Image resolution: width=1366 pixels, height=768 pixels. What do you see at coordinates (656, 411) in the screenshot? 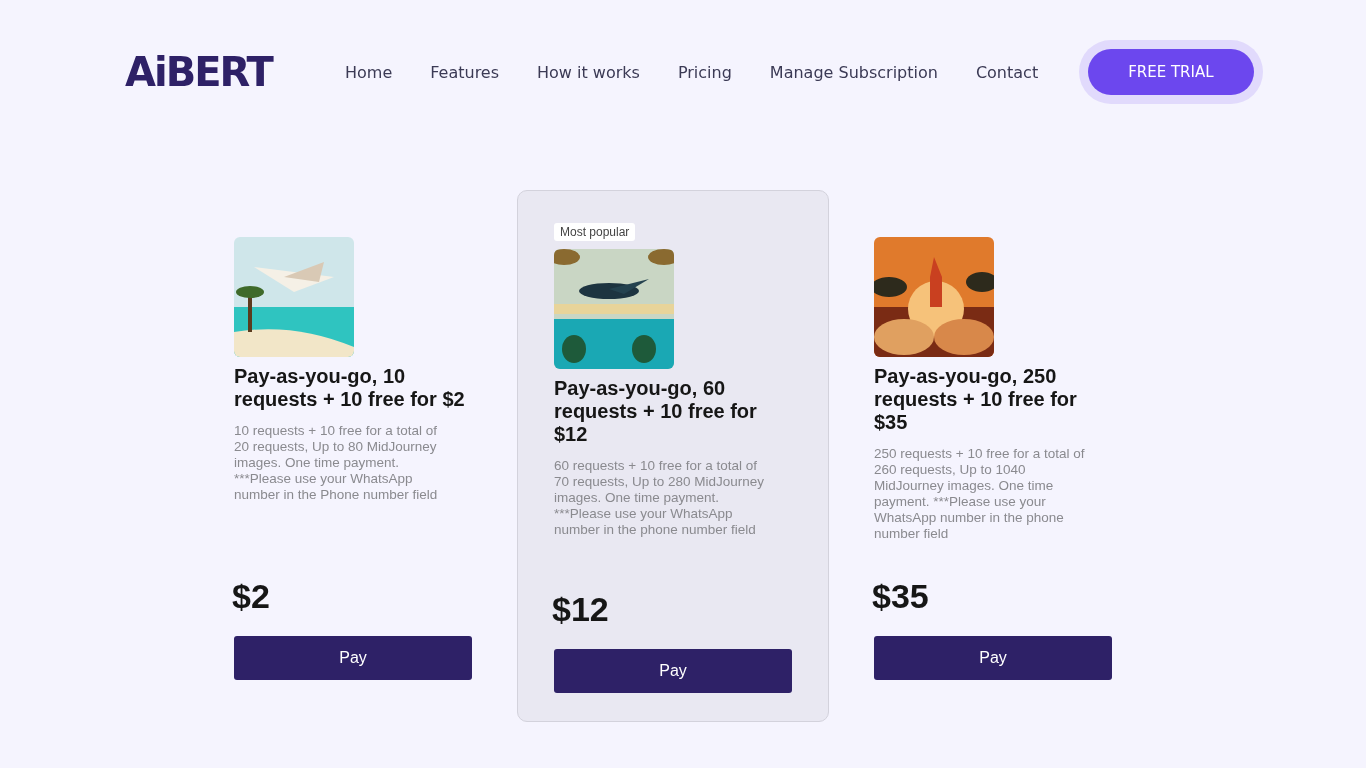
I see `plan-title: Pay-as-you-go, 60 requests + 10 free for $12` at bounding box center [656, 411].